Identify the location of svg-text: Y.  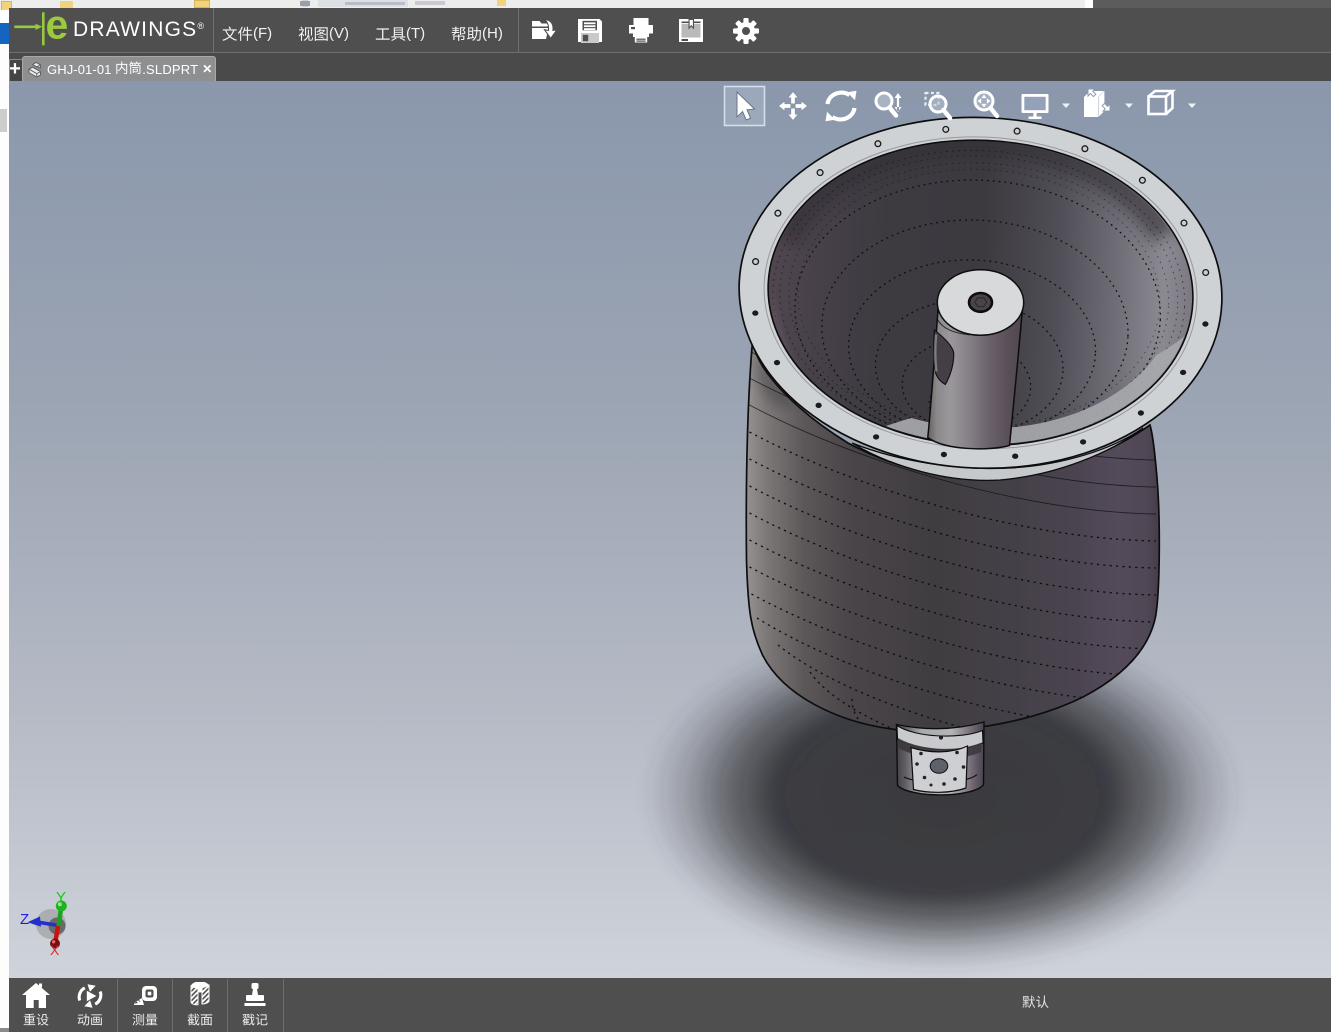
(61, 897).